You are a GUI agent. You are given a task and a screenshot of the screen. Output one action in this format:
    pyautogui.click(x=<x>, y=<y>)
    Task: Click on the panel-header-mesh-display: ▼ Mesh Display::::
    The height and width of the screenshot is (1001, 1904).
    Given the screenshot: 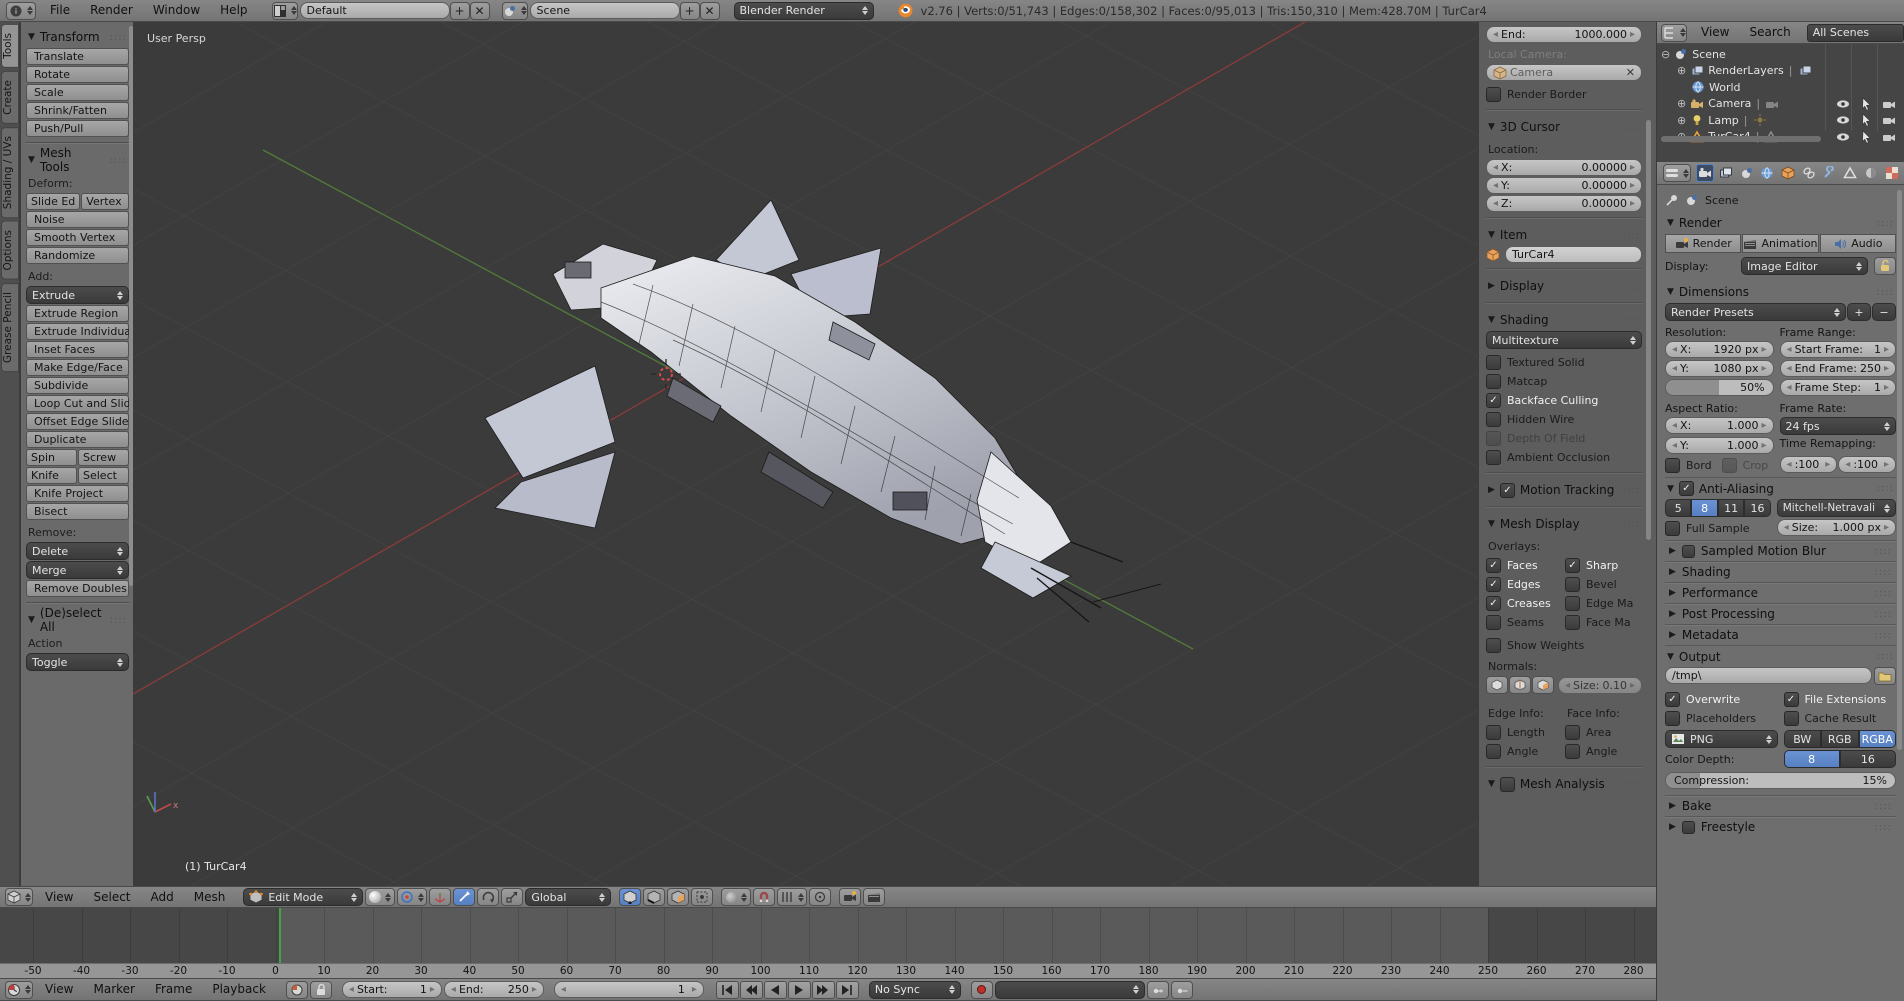 What is the action you would take?
    pyautogui.click(x=1564, y=524)
    